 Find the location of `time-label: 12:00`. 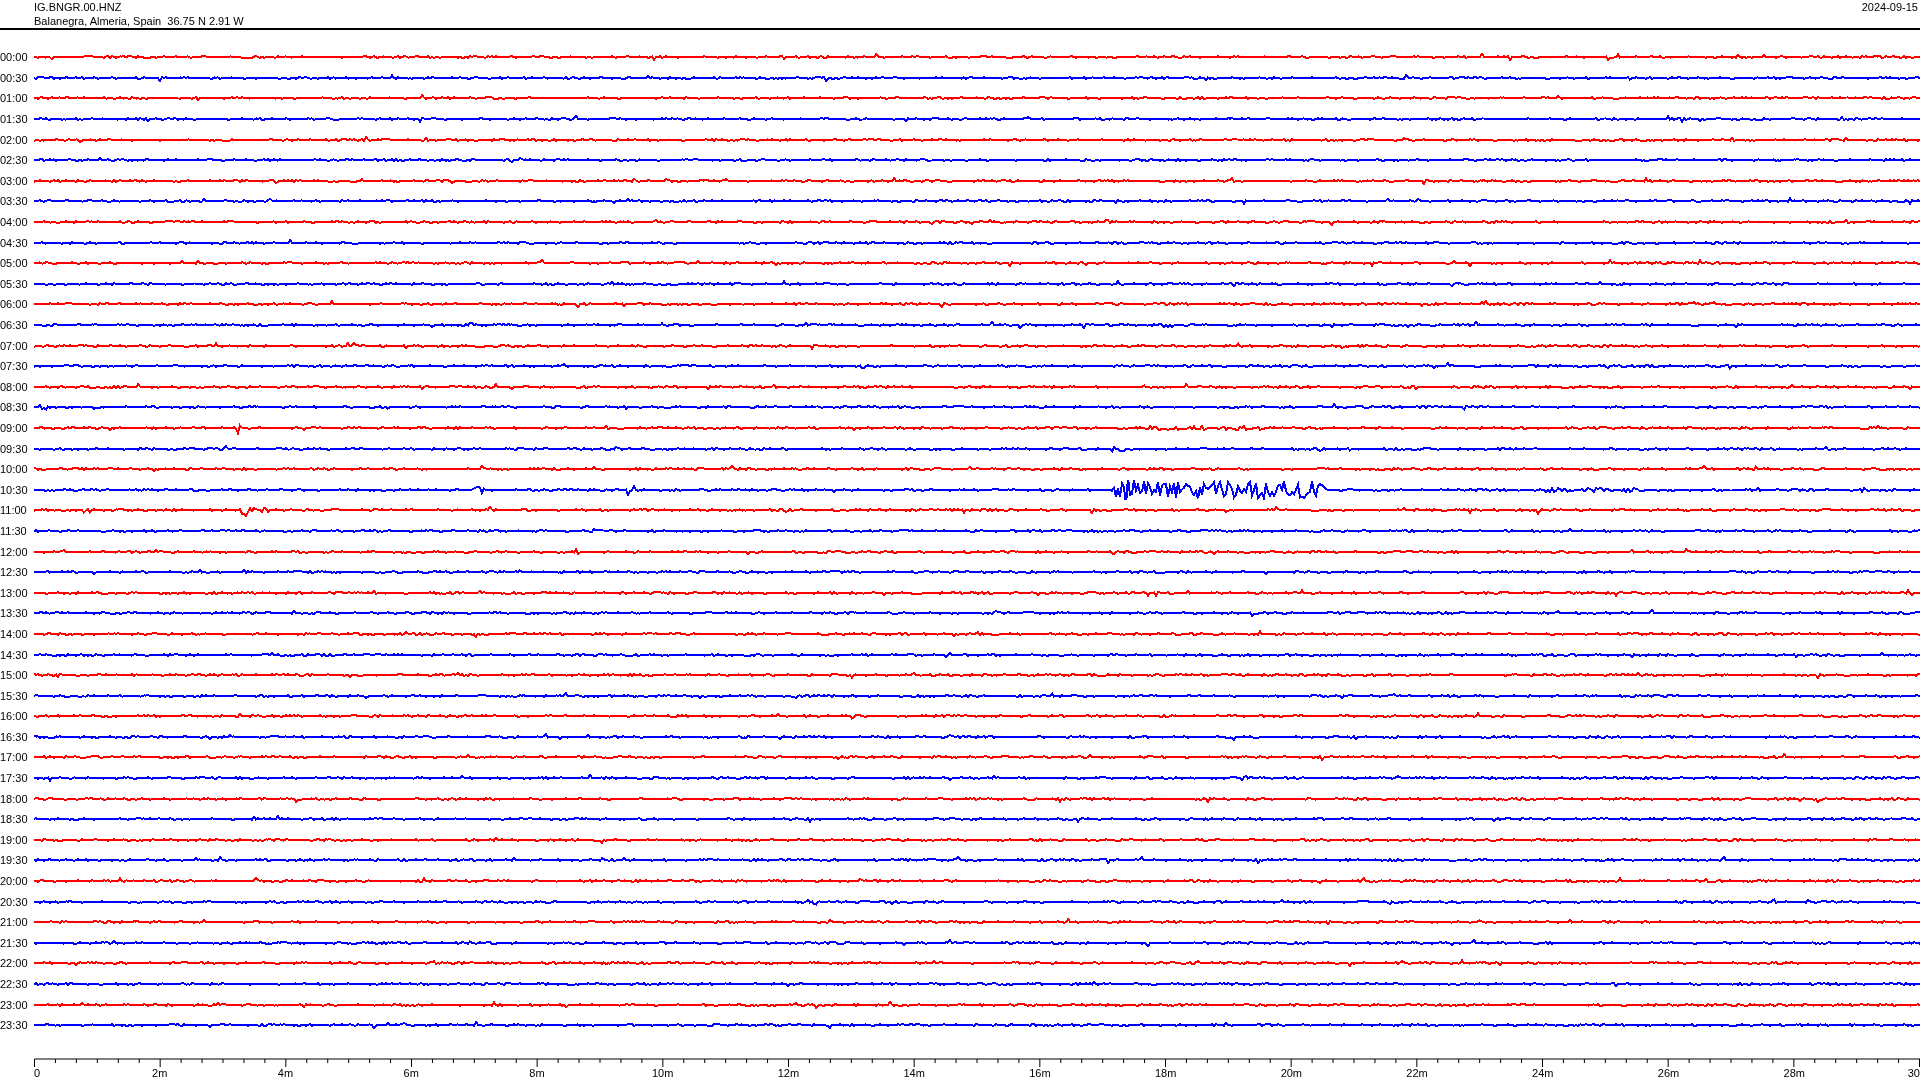

time-label: 12:00 is located at coordinates (14, 551).